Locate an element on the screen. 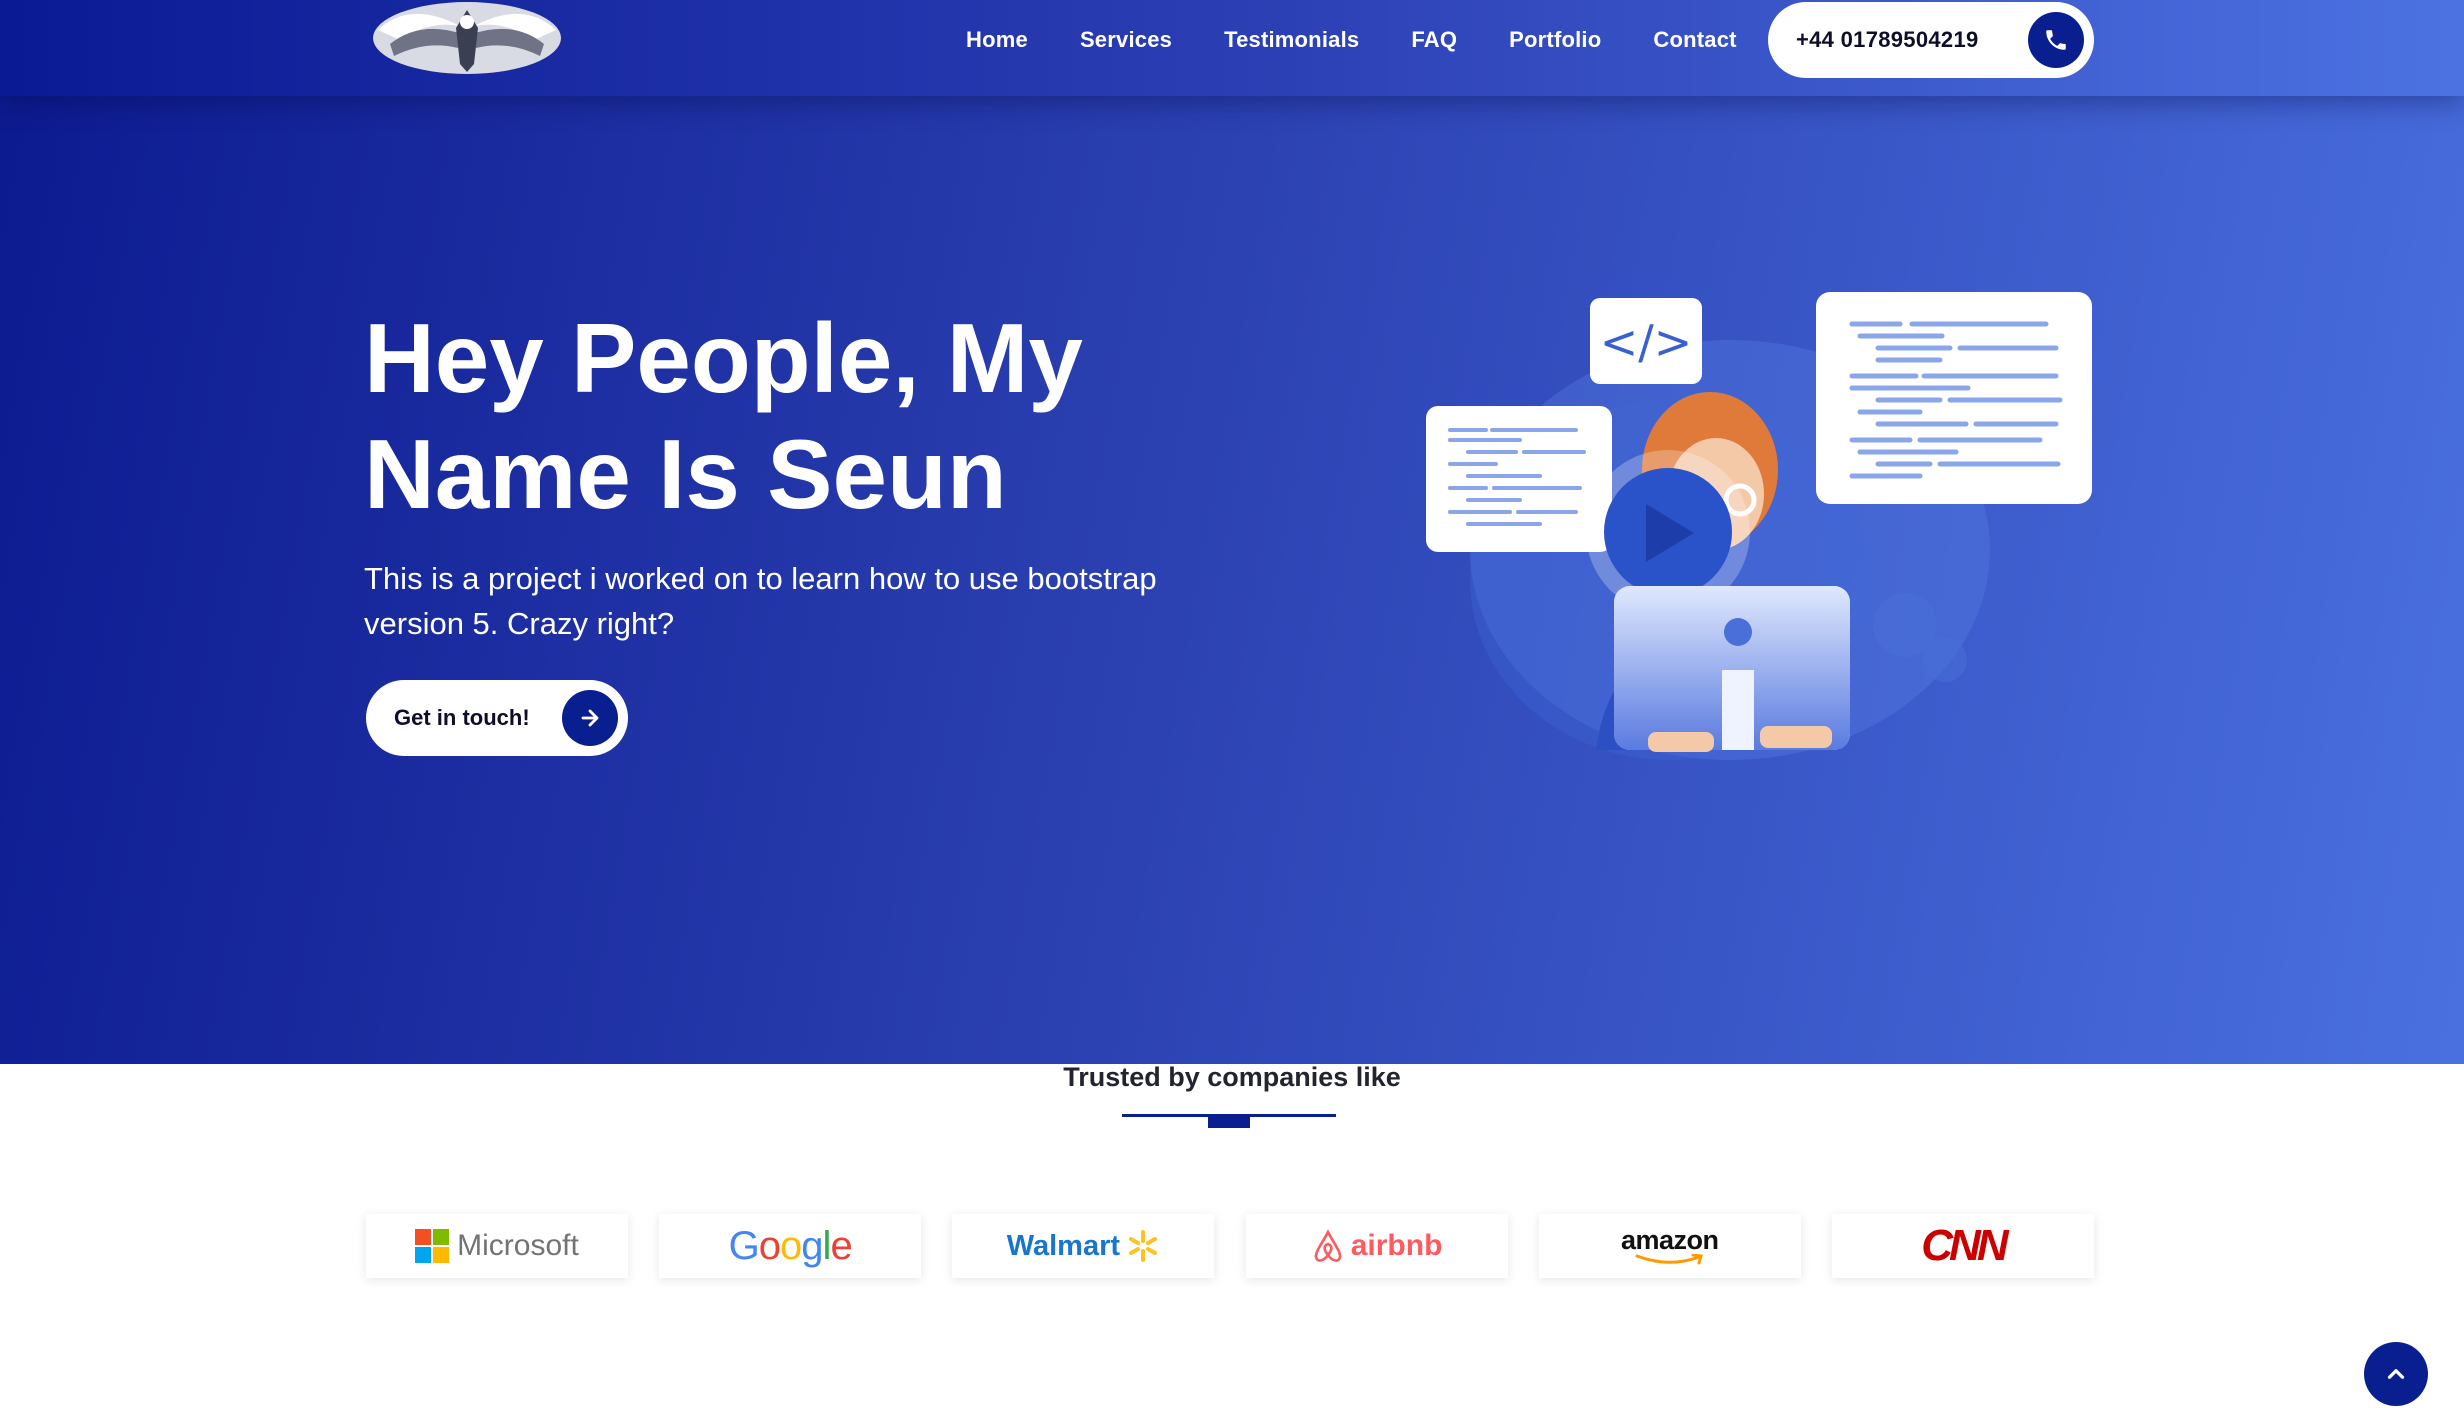 This screenshot has height=1422, width=2464. airbnb-logo: airbnb is located at coordinates (1377, 1246).